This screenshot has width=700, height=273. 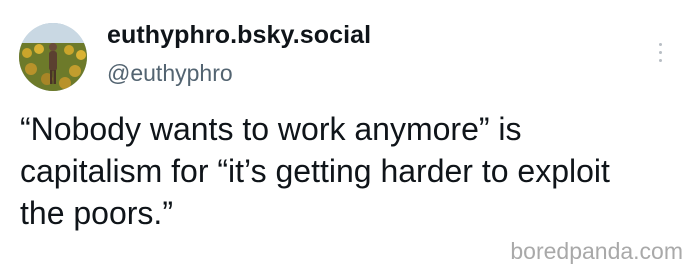 I want to click on user-handle: @euthyphro, so click(x=170, y=73).